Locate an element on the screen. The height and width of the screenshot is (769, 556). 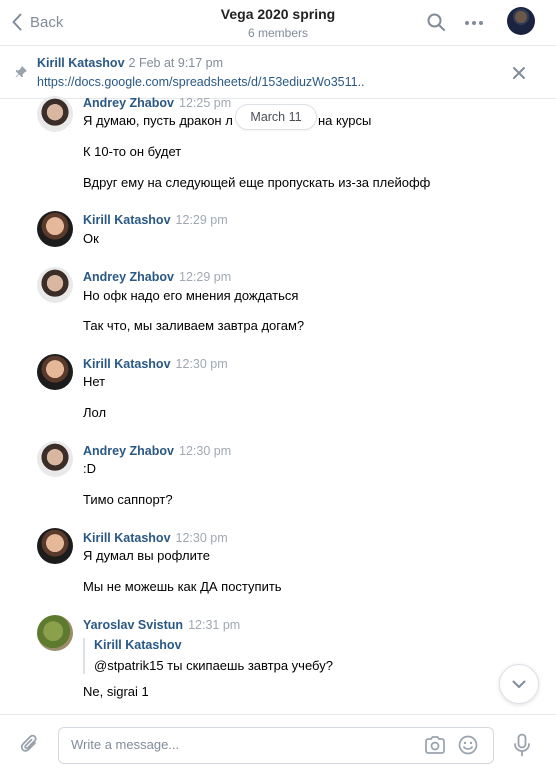
message-text: Я думаю, пусть дракон л is located at coordinates (158, 120).